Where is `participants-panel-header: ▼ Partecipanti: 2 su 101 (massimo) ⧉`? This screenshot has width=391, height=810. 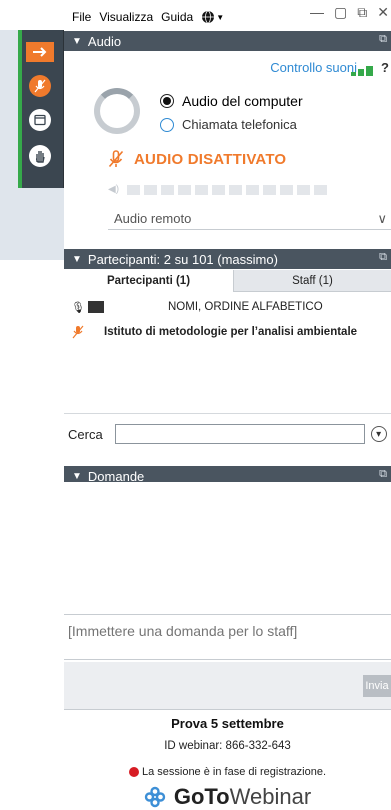 participants-panel-header: ▼ Partecipanti: 2 su 101 (massimo) ⧉ is located at coordinates (227, 259).